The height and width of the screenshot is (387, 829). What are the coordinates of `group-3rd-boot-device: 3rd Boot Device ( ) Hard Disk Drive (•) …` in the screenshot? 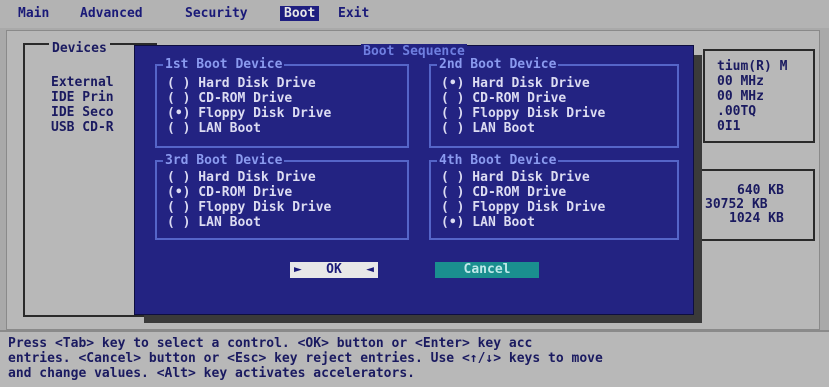 It's located at (282, 196).